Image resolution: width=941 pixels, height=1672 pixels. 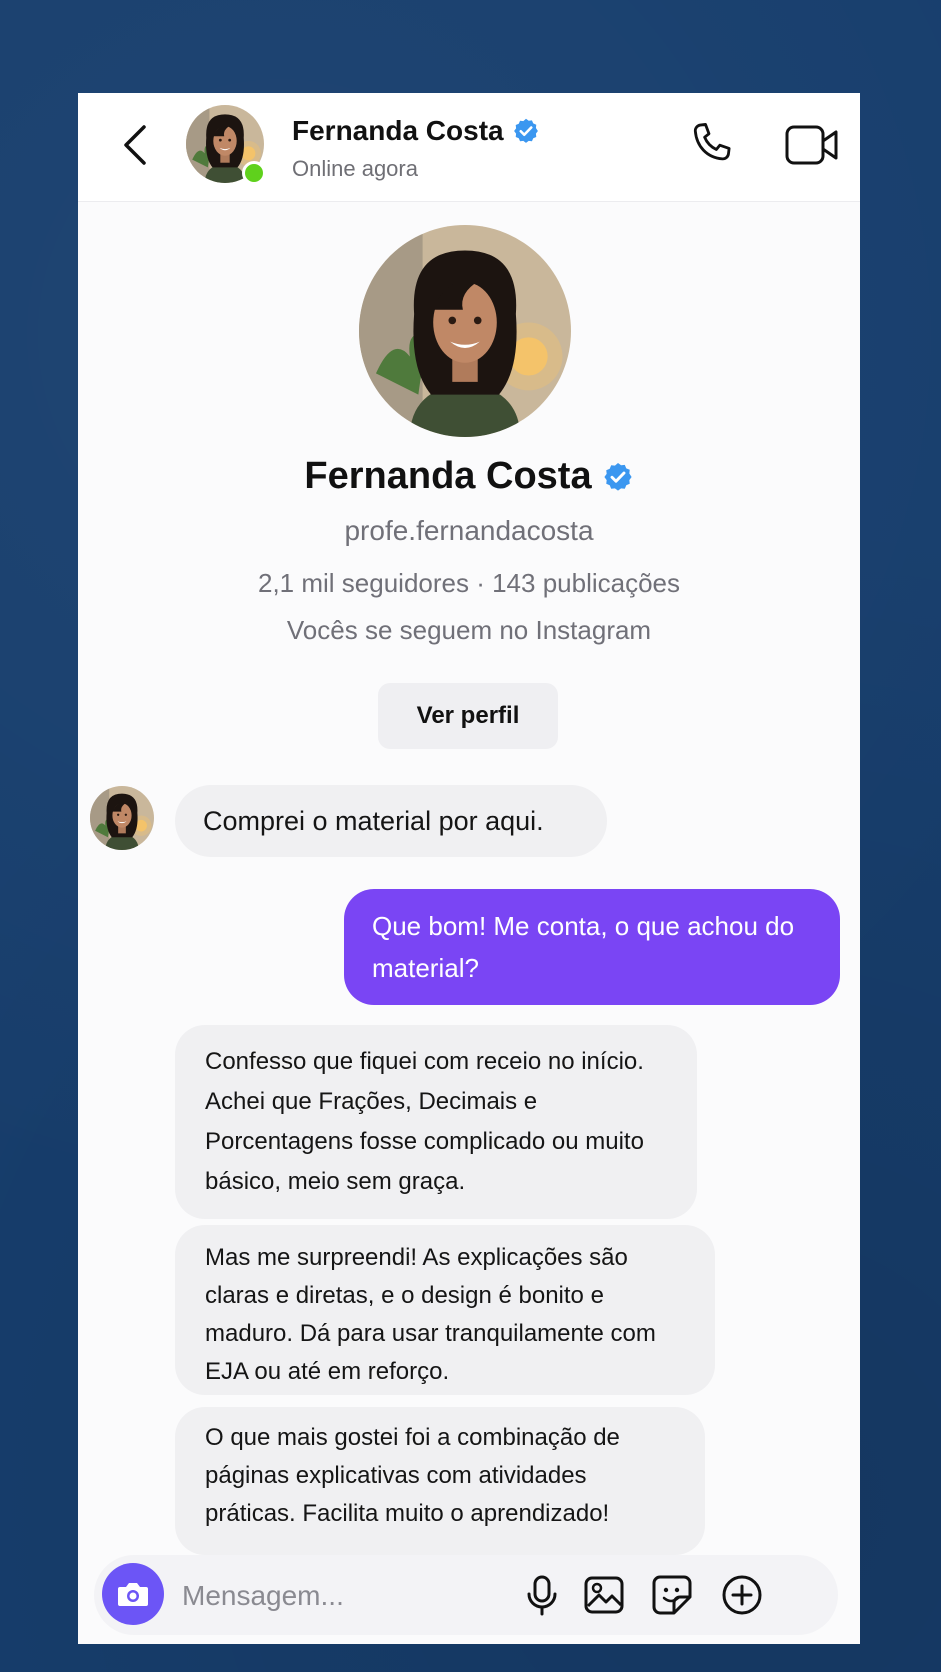 What do you see at coordinates (465, 331) in the screenshot?
I see `profile-avatar` at bounding box center [465, 331].